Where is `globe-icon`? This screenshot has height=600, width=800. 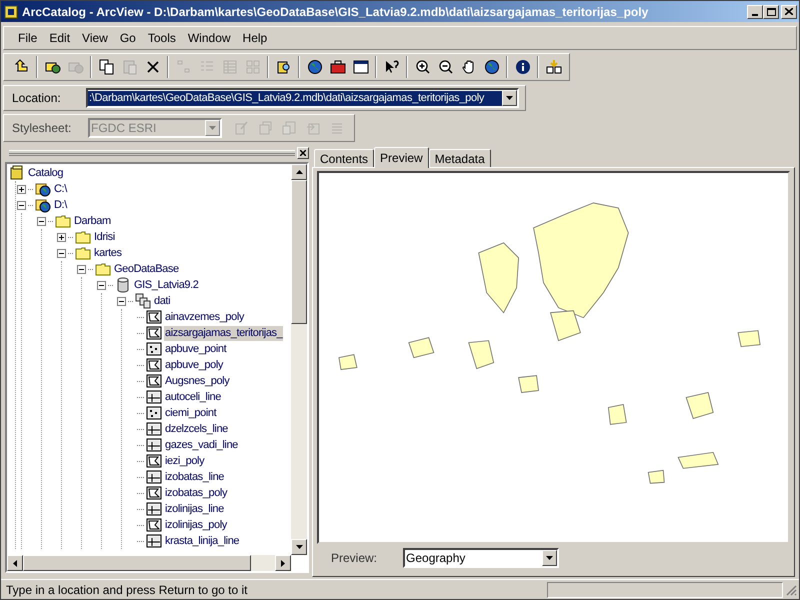
globe-icon is located at coordinates (492, 67).